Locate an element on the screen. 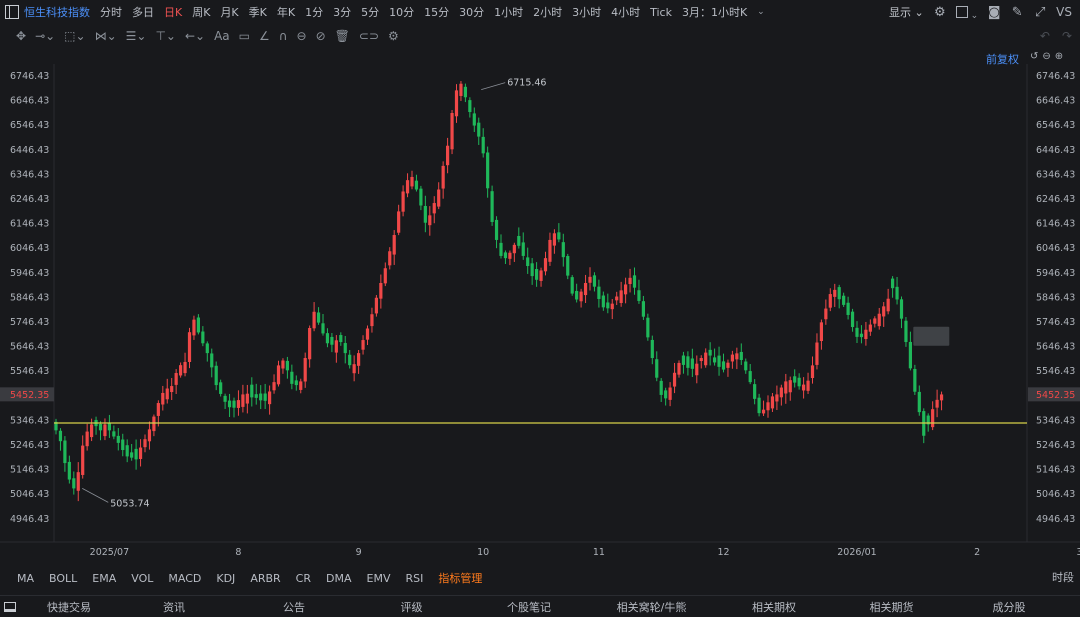 Image resolution: width=1080 pixels, height=617 pixels. bottom-tab: 相关期货 is located at coordinates (891, 607).